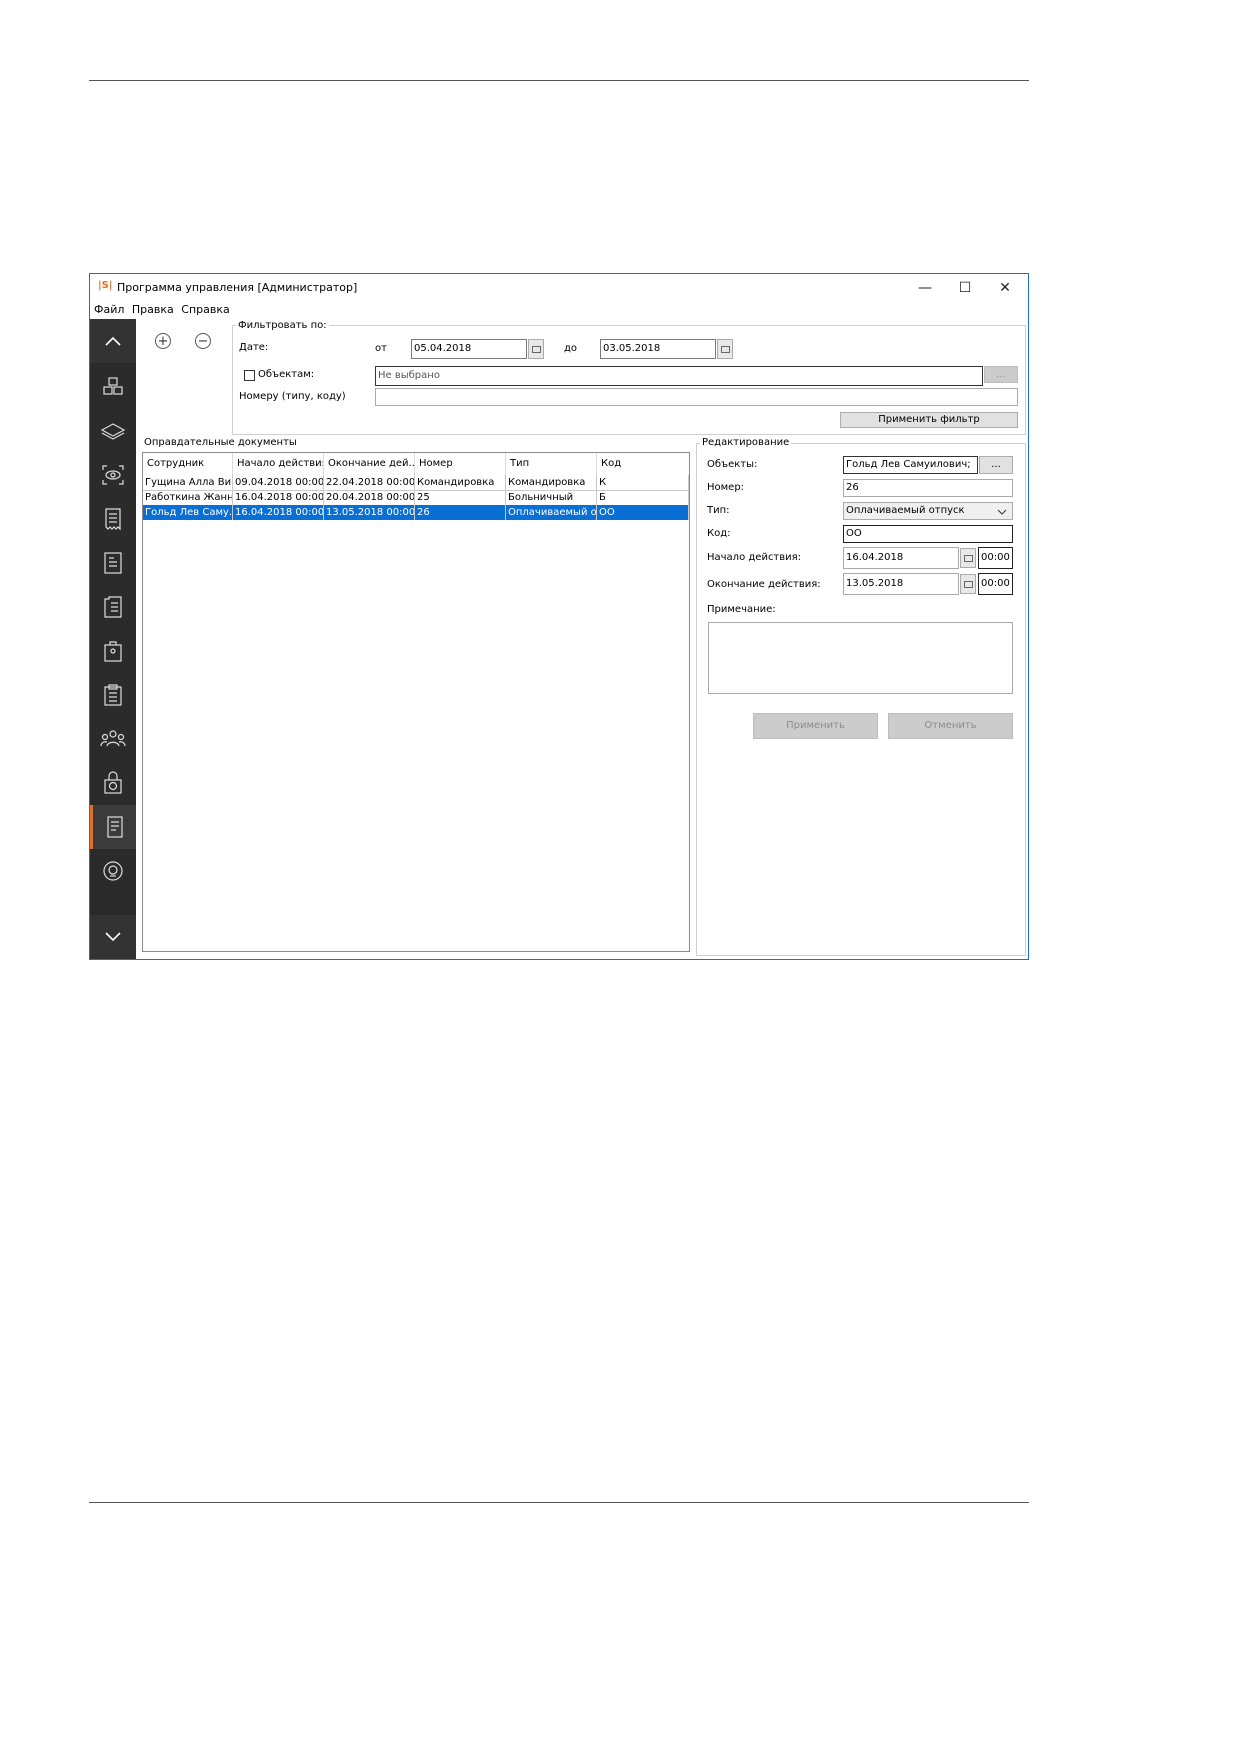  I want to click on sidebar-item-monitoring, so click(113, 475).